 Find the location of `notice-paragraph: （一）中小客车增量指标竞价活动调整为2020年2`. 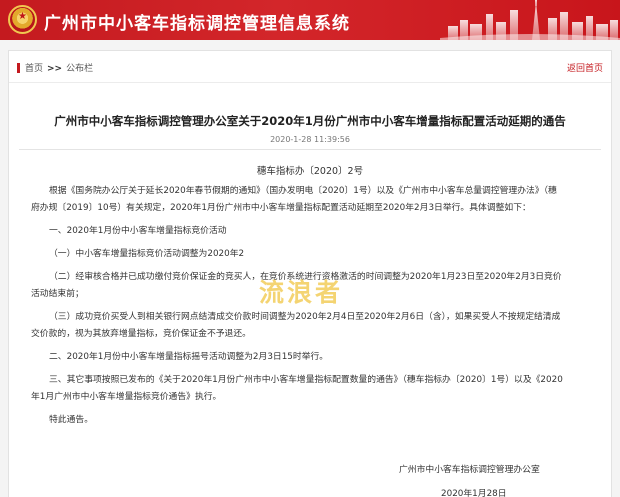

notice-paragraph: （一）中小客车增量指标竞价活动调整为2020年2 is located at coordinates (147, 254).